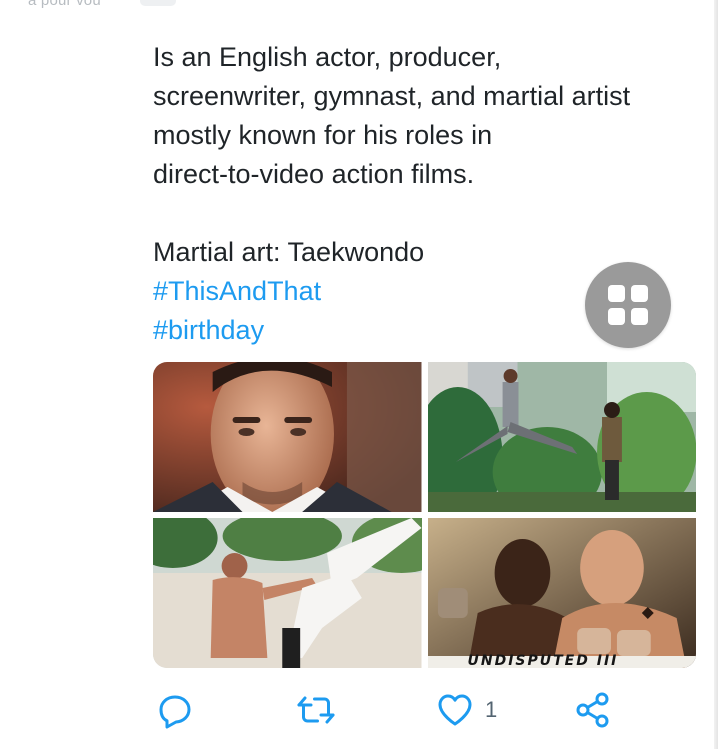  Describe the element at coordinates (543, 660) in the screenshot. I see `poster-caption: UNDISPUTED III` at that location.